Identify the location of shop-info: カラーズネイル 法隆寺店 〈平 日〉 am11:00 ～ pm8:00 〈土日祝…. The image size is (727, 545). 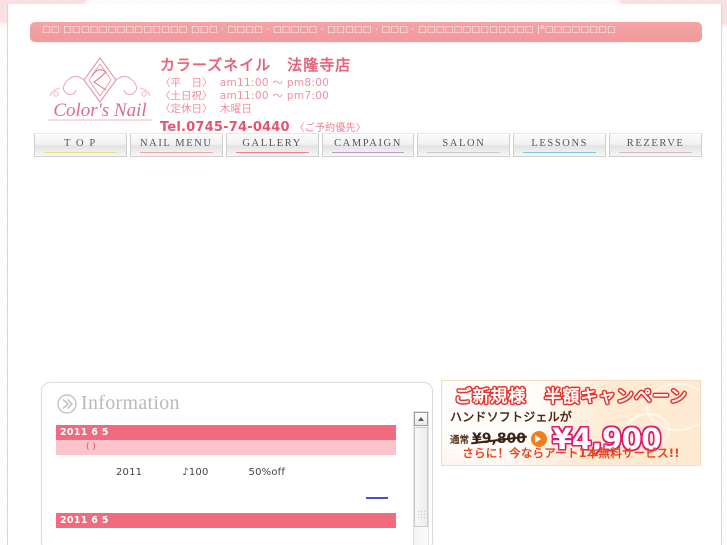
(263, 94).